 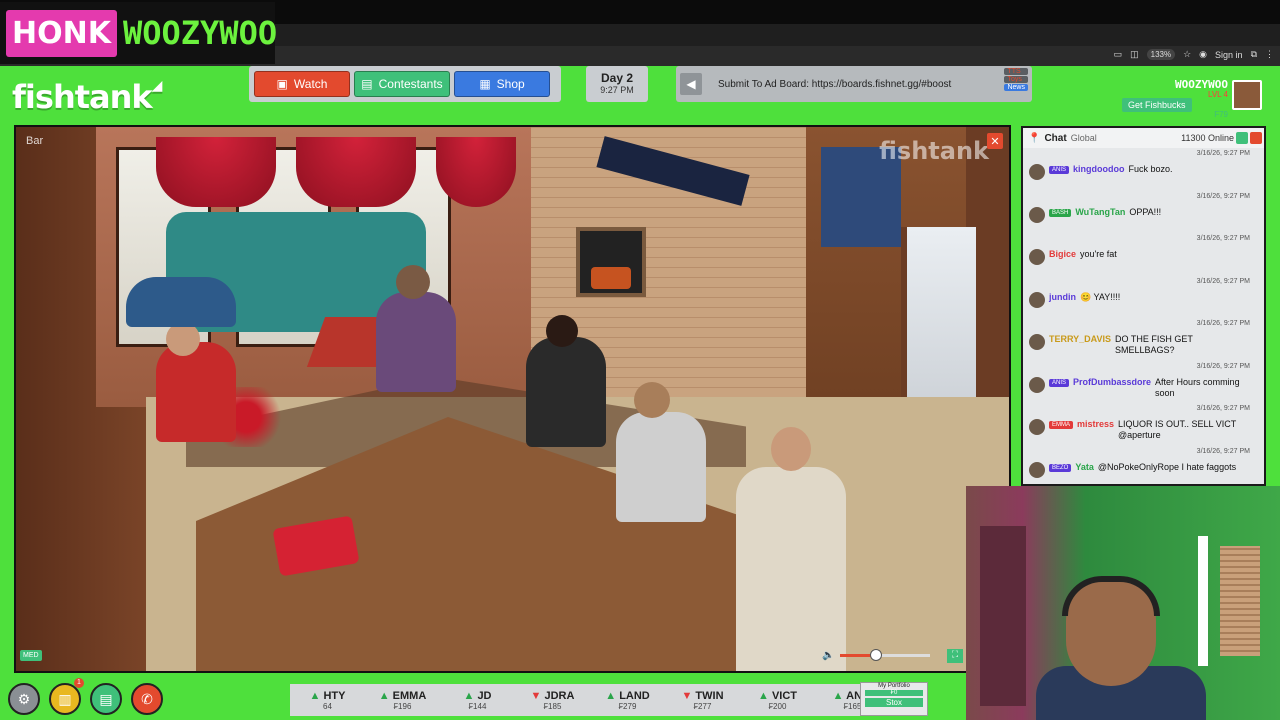 What do you see at coordinates (1034, 138) in the screenshot?
I see `pin-icon: 📍` at bounding box center [1034, 138].